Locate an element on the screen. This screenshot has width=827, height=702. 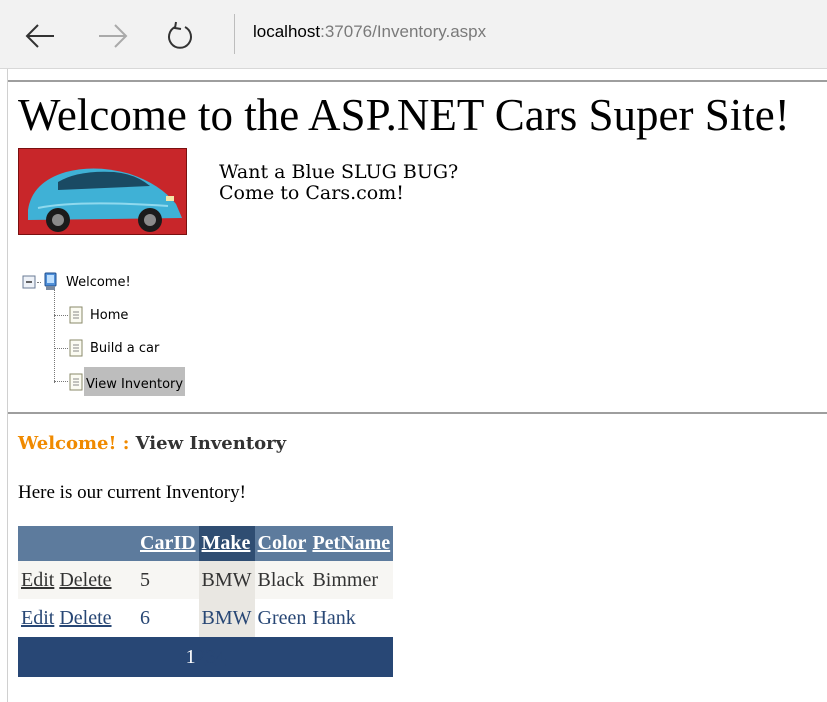
tree-root: Welcome! is located at coordinates (77, 282).